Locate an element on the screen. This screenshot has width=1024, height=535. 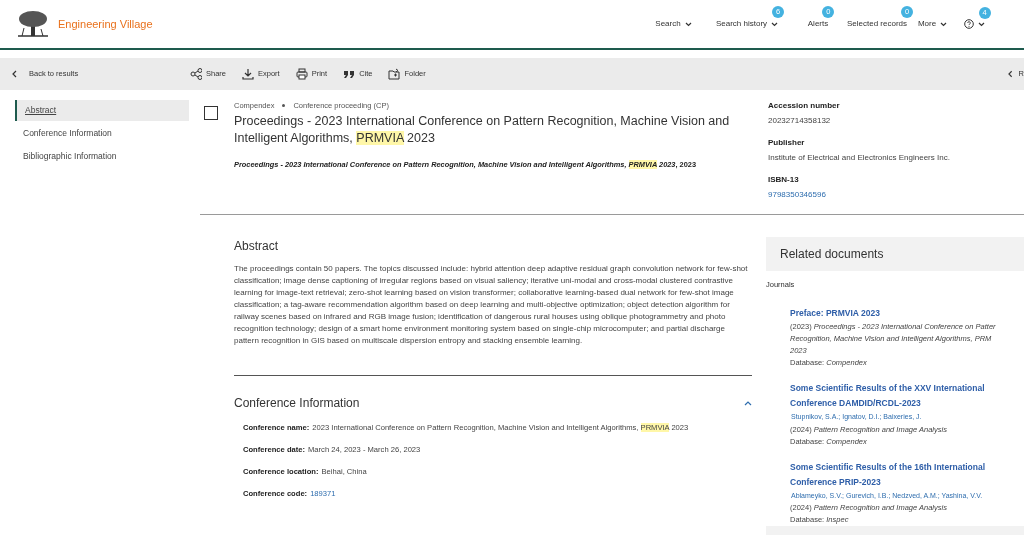
isbn-link: 9798350346596 is located at coordinates (888, 195).